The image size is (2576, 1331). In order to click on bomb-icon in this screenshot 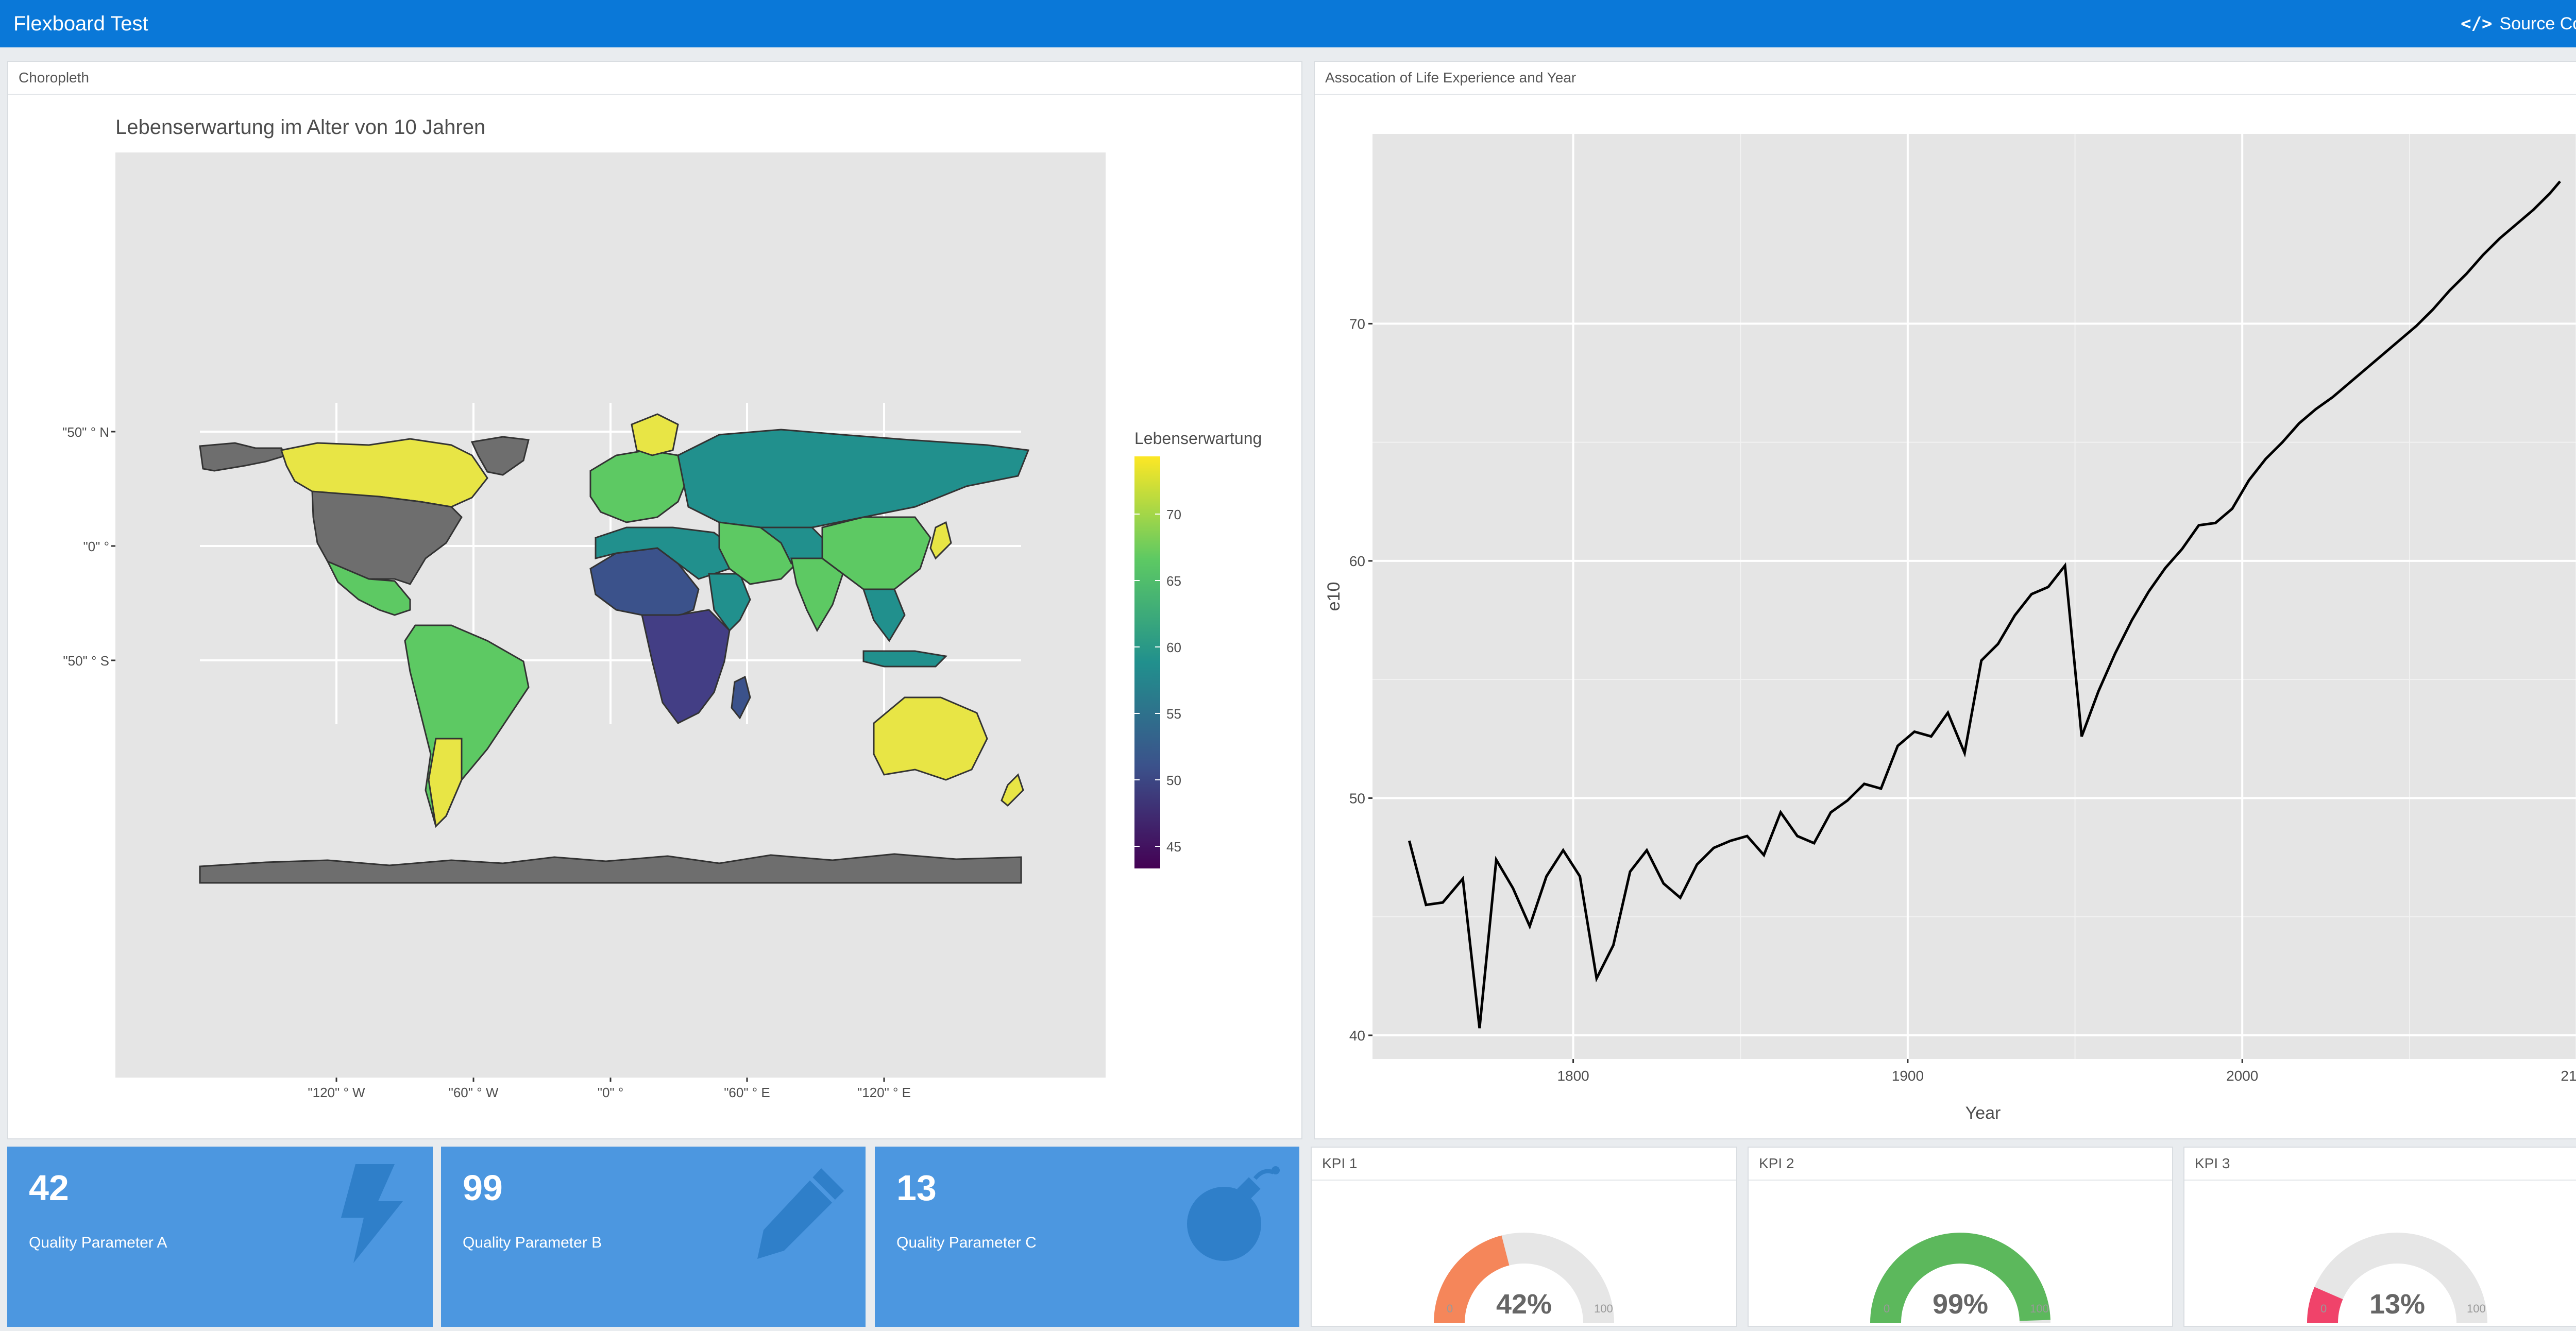, I will do `click(1233, 1213)`.